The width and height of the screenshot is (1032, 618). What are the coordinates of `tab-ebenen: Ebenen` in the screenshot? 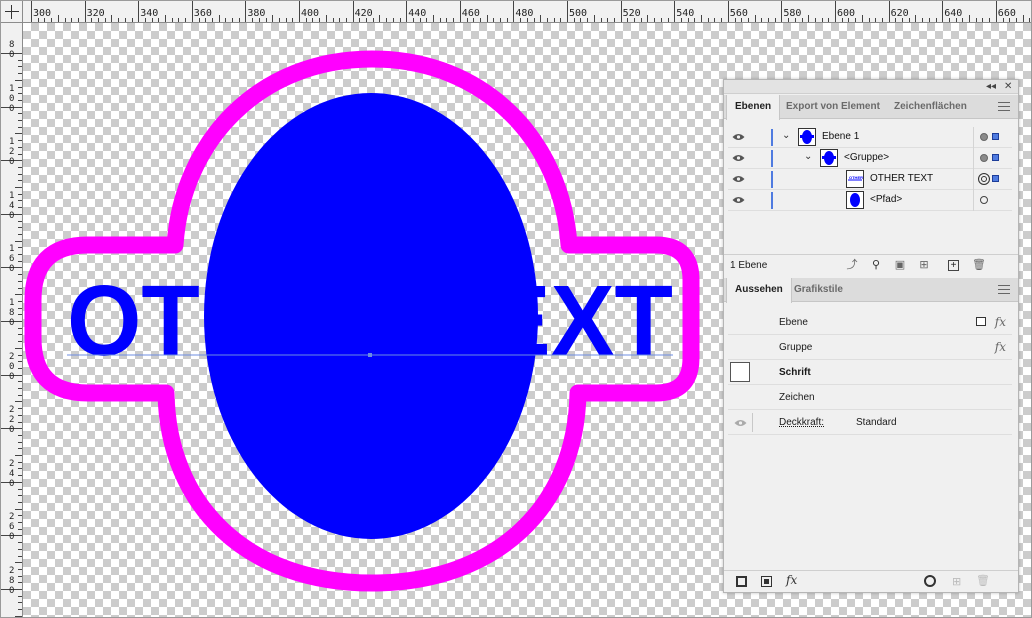 It's located at (753, 107).